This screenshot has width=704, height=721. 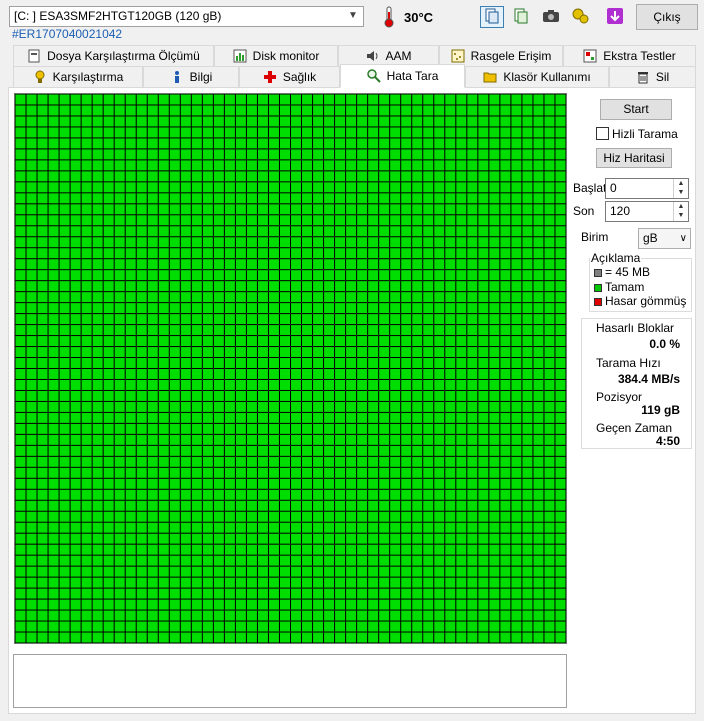 I want to click on tab-label: Disk monitor, so click(x=286, y=56).